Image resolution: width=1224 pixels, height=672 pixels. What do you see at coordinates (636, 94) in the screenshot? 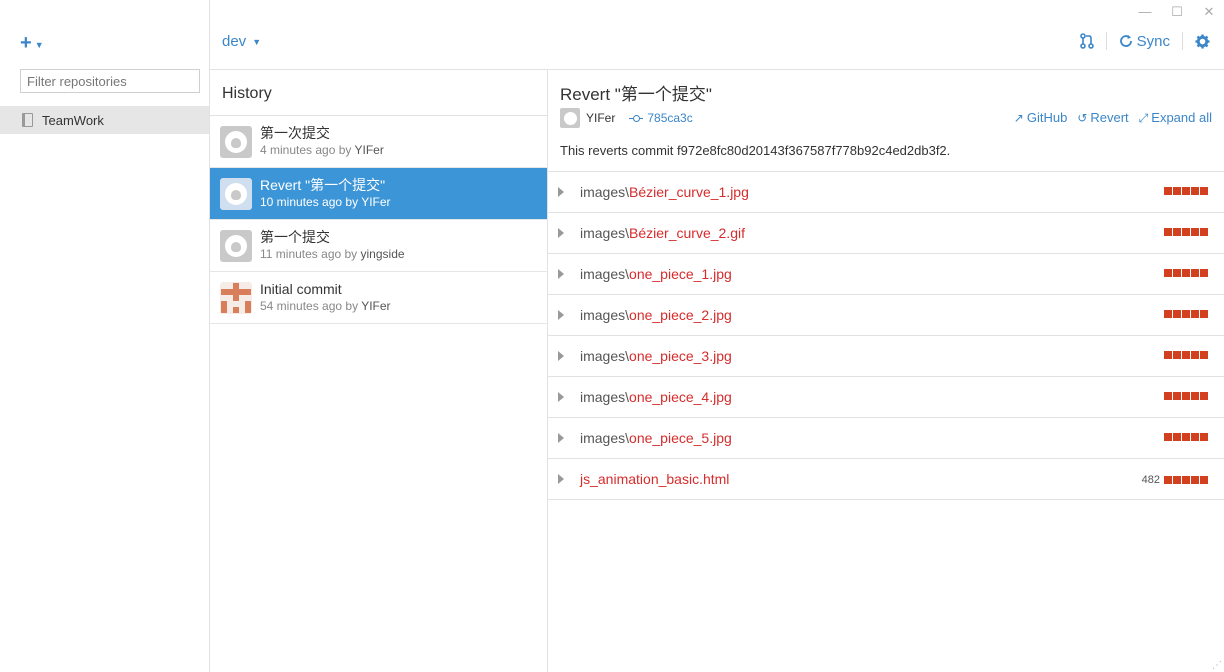
I see `commit-title: Revert "第一个提交"` at bounding box center [636, 94].